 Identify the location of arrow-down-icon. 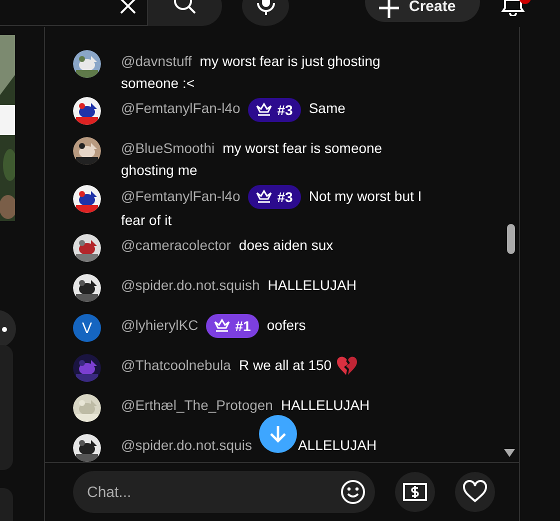
(278, 434).